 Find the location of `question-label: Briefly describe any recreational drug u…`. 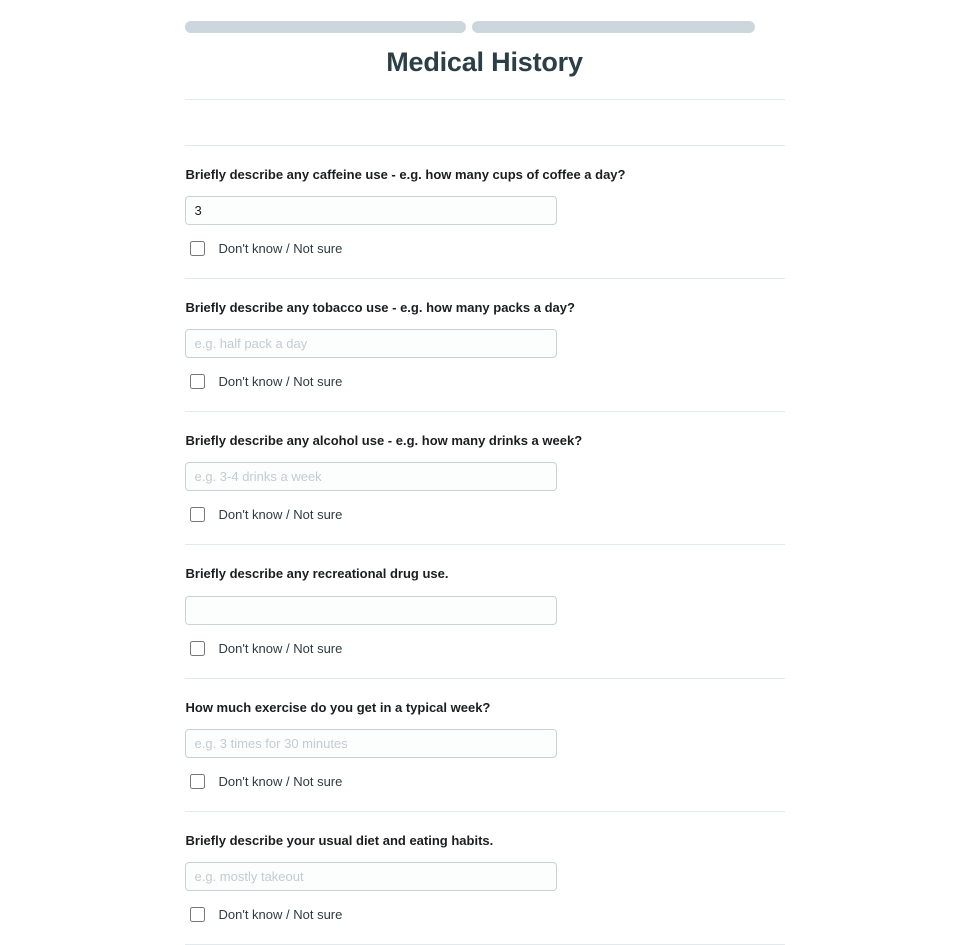

question-label: Briefly describe any recreational drug u… is located at coordinates (317, 574).